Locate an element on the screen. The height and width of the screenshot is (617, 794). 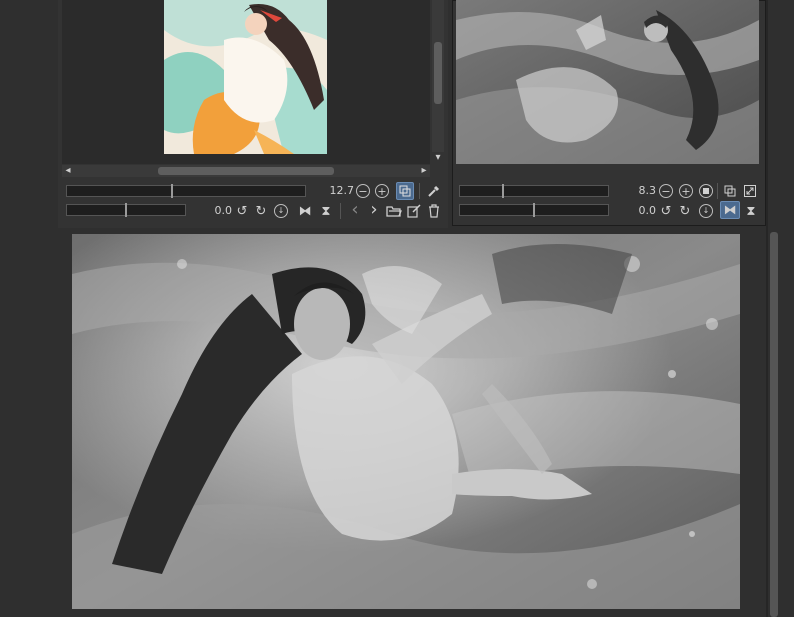
rotate-right-icon: ↻ is located at coordinates (261, 211).